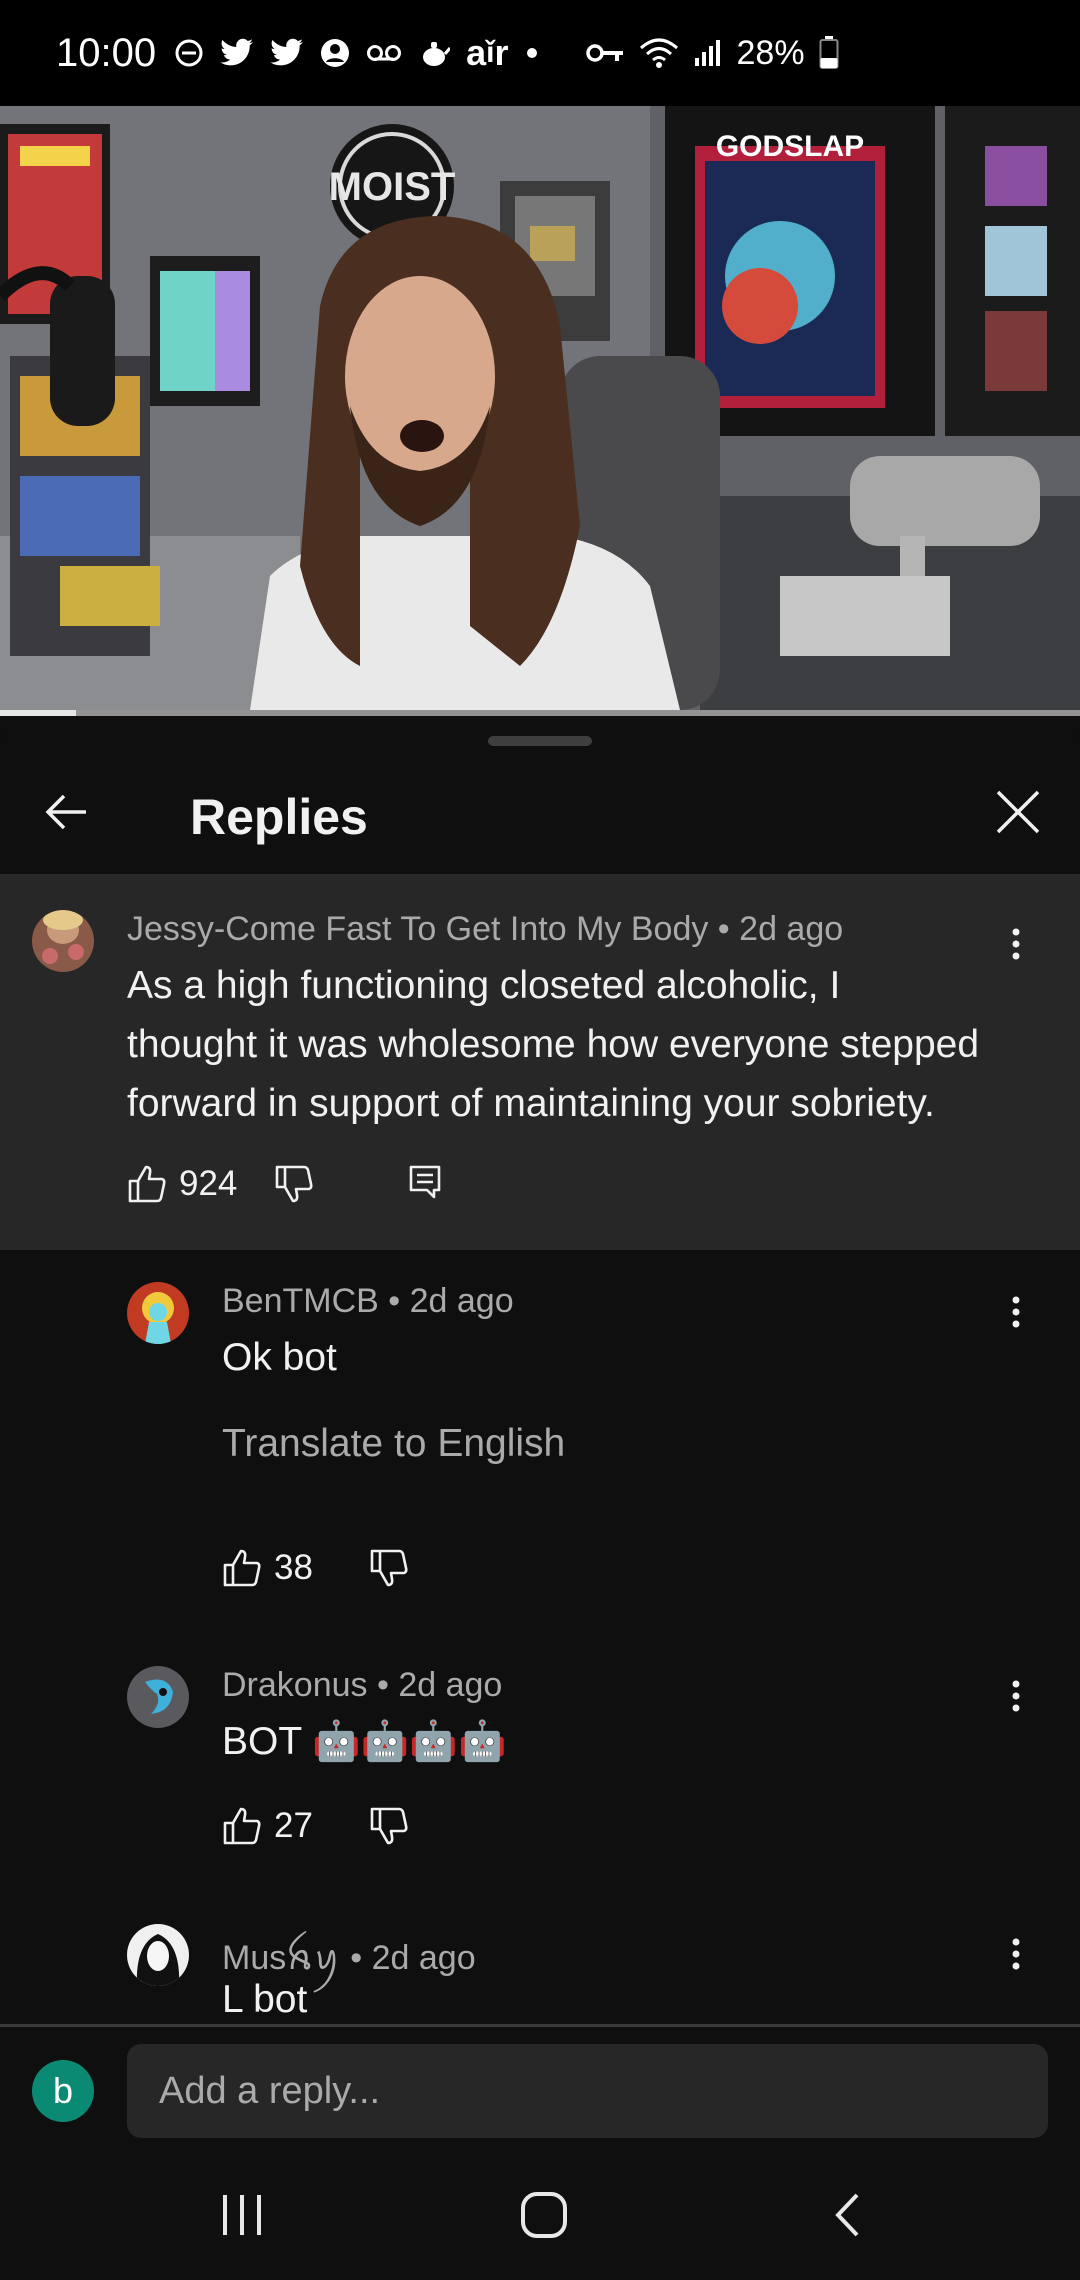  What do you see at coordinates (605, 53) in the screenshot?
I see `vpn-key-icon` at bounding box center [605, 53].